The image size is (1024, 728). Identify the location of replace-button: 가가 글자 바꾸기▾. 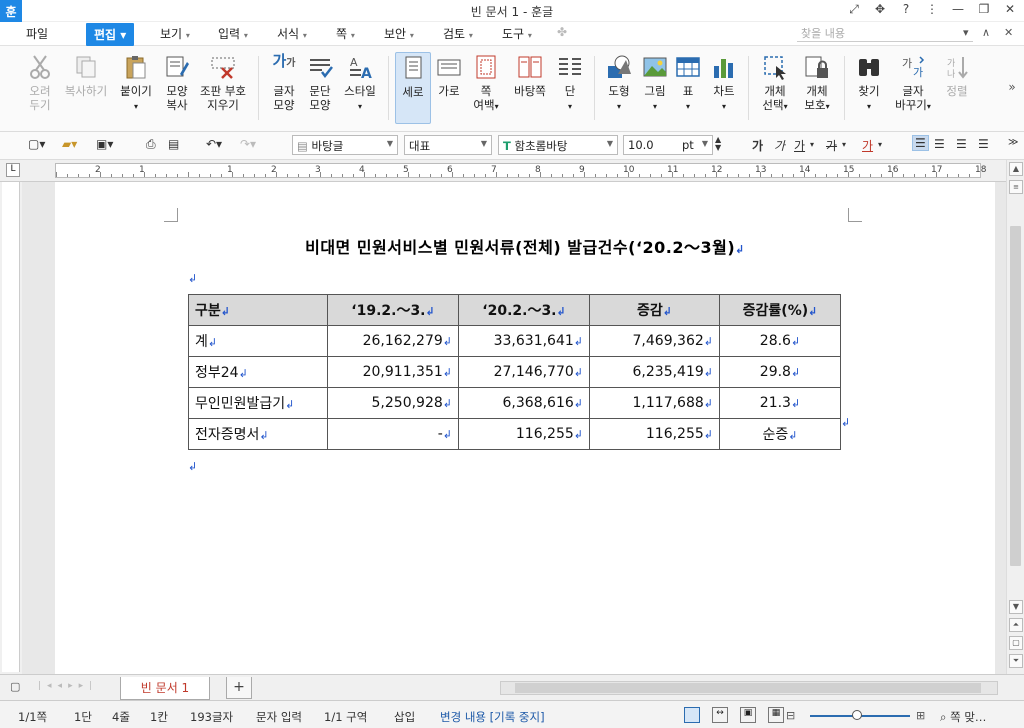
(913, 84).